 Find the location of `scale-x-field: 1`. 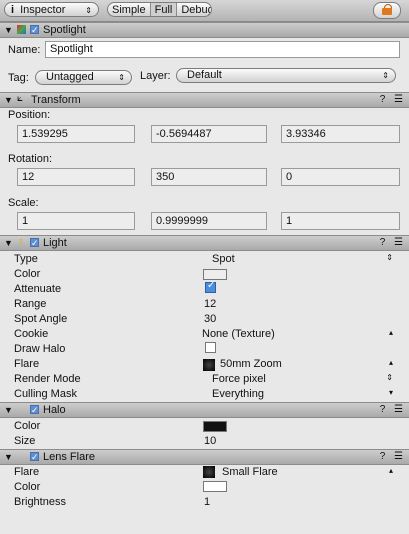

scale-x-field: 1 is located at coordinates (76, 221).